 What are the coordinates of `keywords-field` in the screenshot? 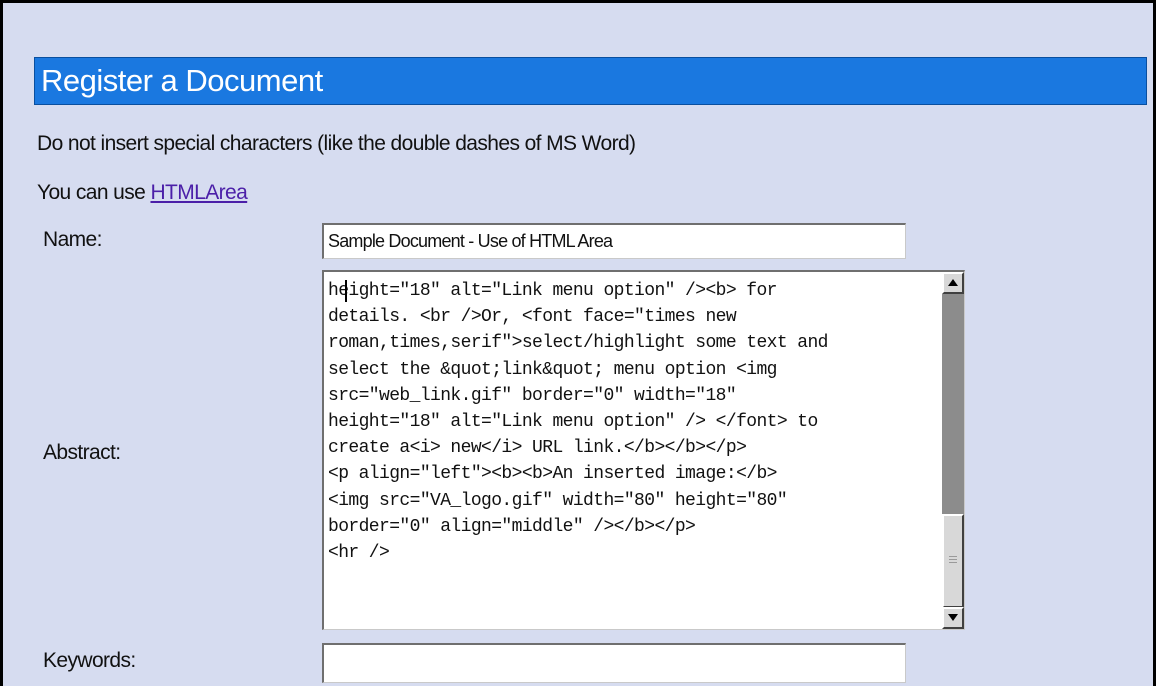 It's located at (614, 663).